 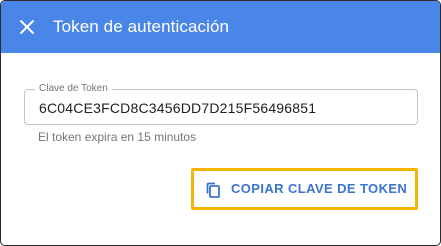 I want to click on token-value: 6C04CE3FCD8C3456DD7D215F56496851, so click(x=177, y=108).